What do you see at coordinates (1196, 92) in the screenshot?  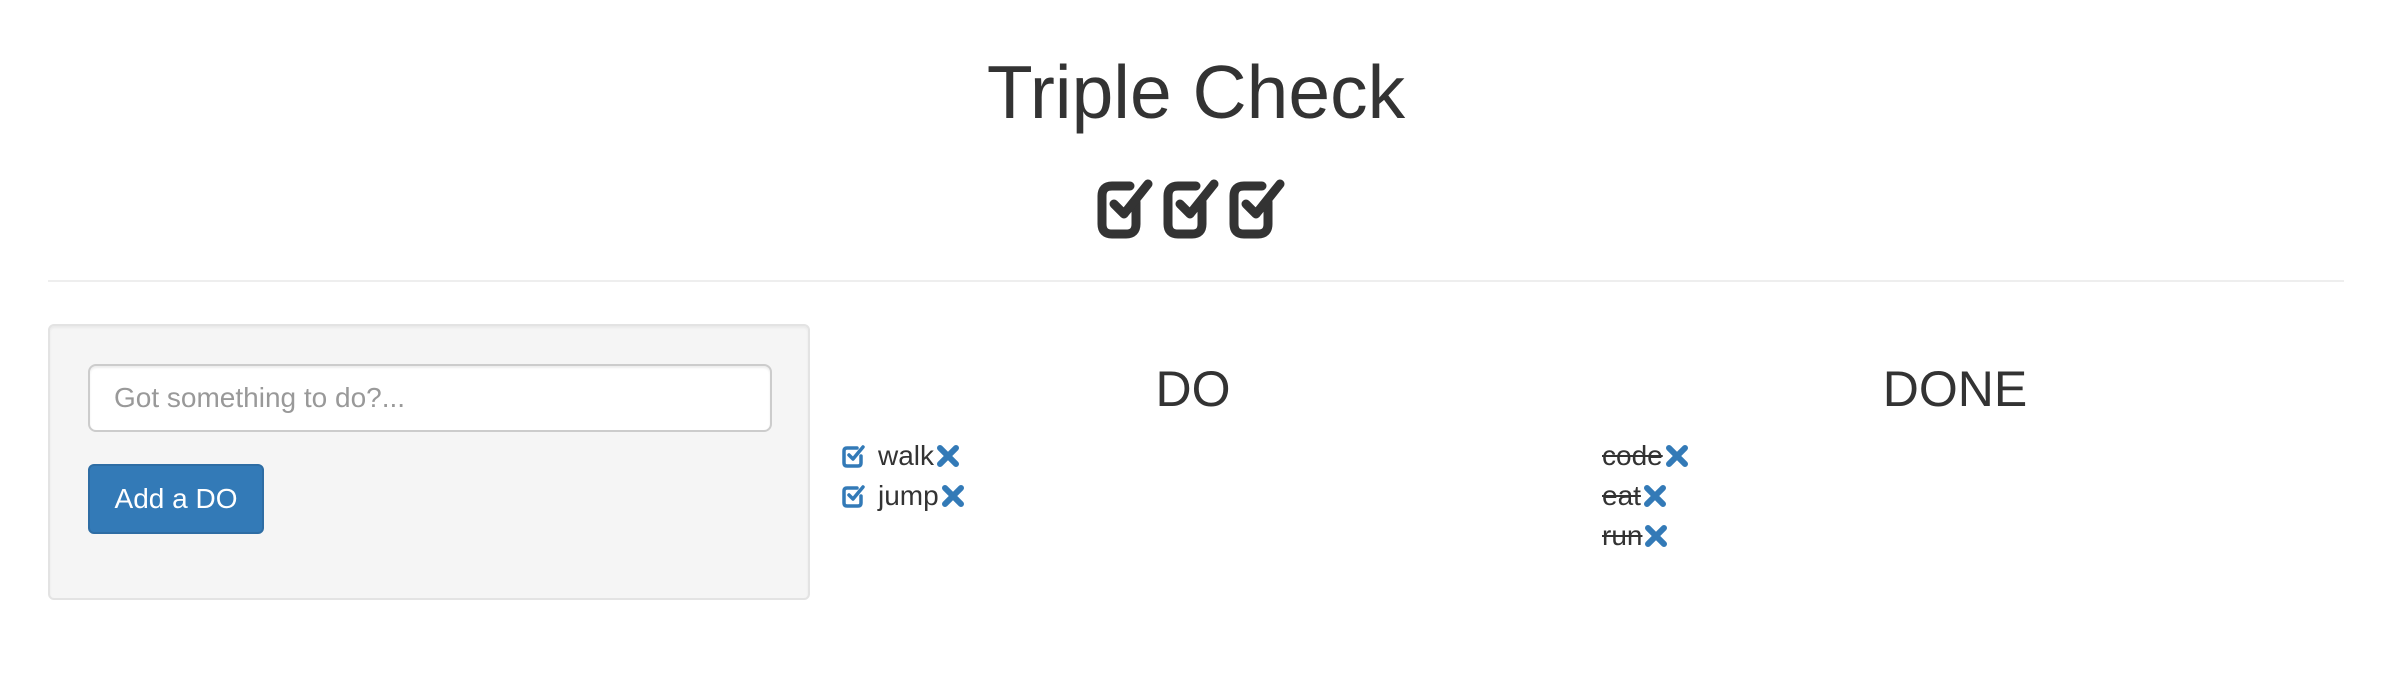 I see `page-title: Triple Check` at bounding box center [1196, 92].